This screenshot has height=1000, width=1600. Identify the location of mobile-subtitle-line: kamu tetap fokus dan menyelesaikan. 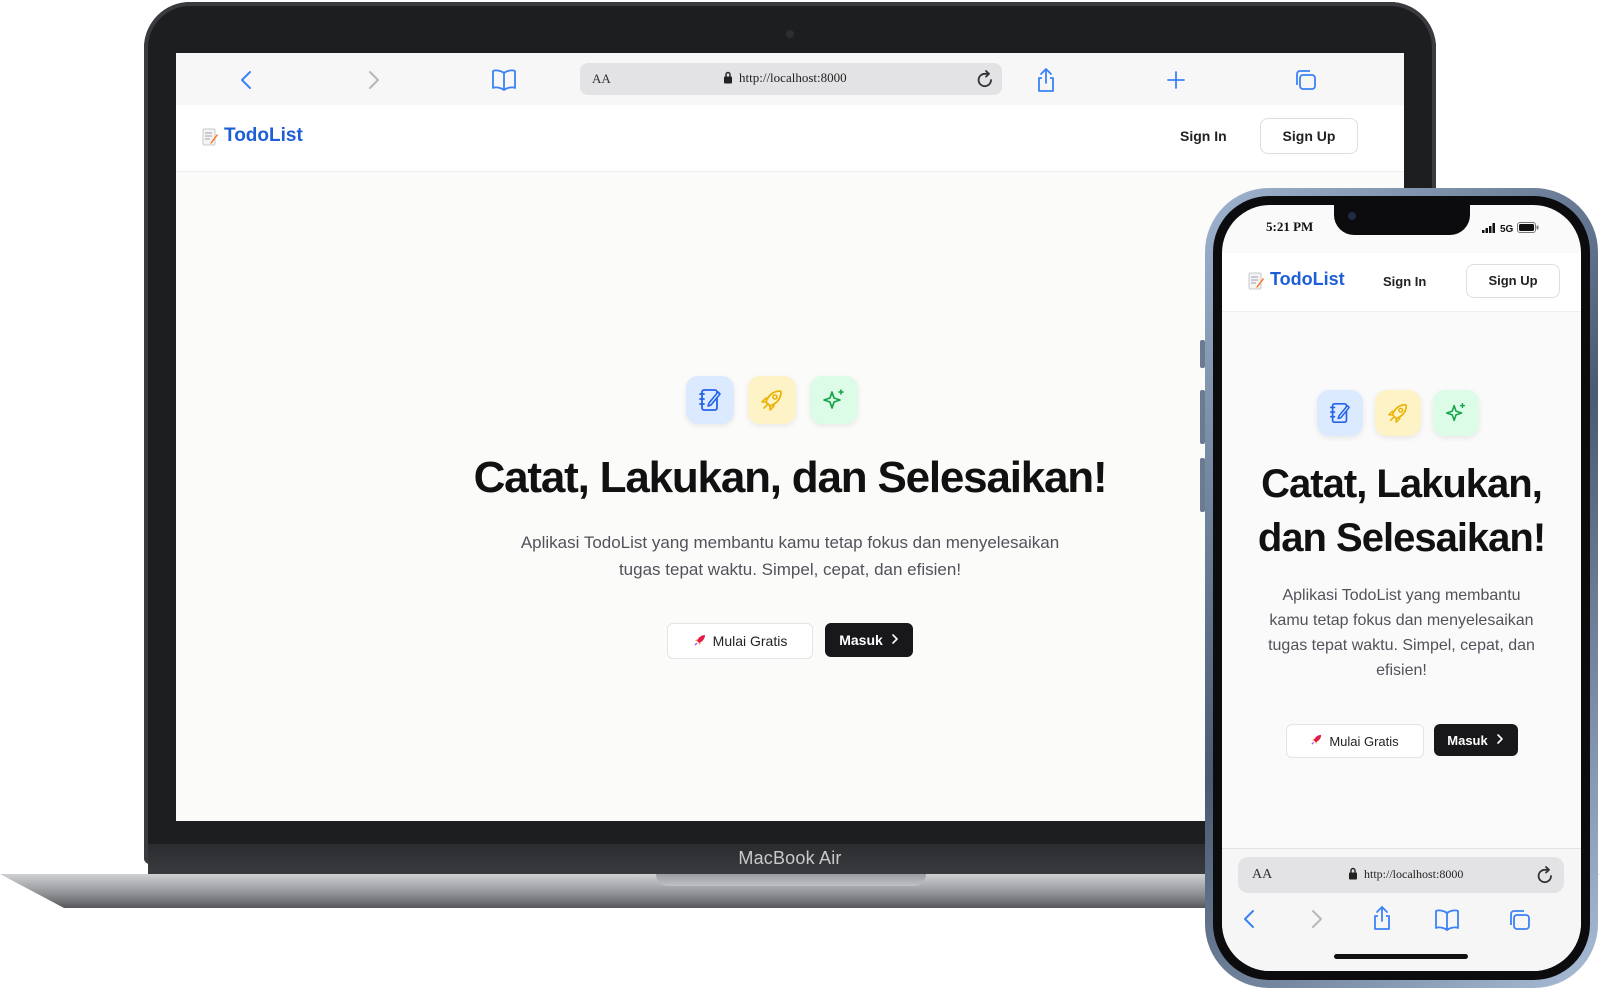
(1401, 620).